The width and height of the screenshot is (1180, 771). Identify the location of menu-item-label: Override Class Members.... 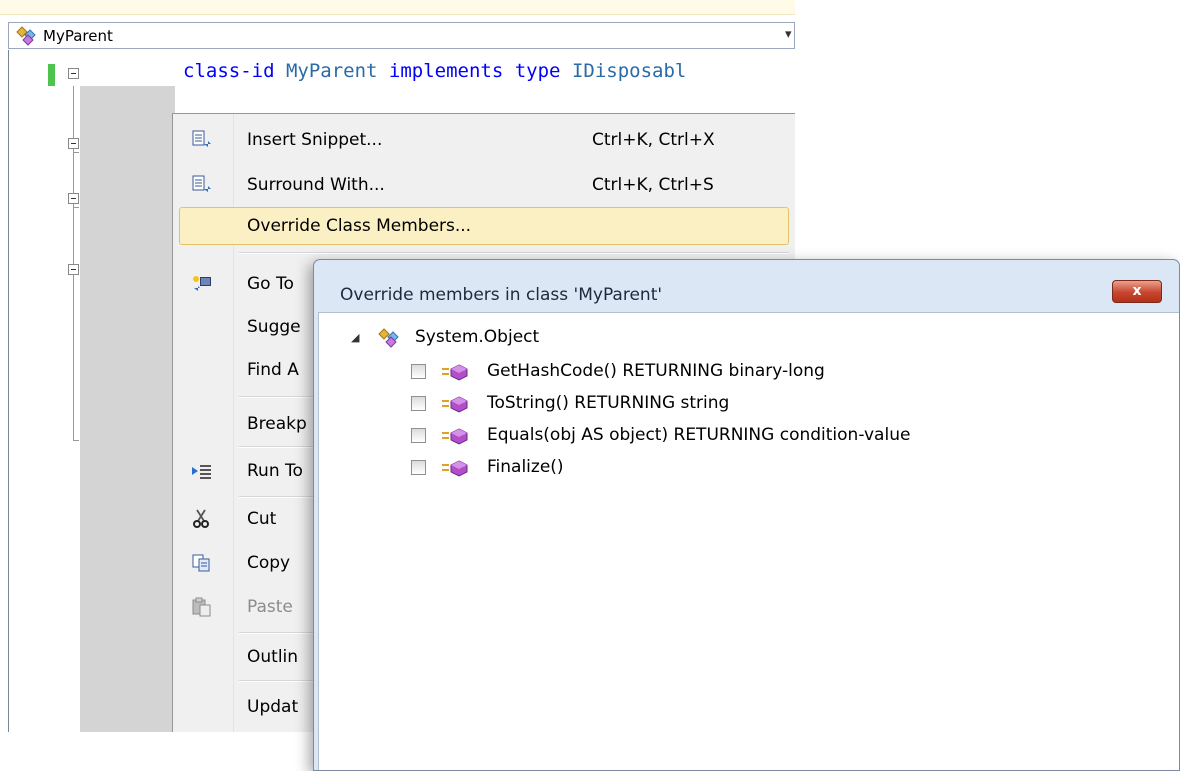
(359, 226).